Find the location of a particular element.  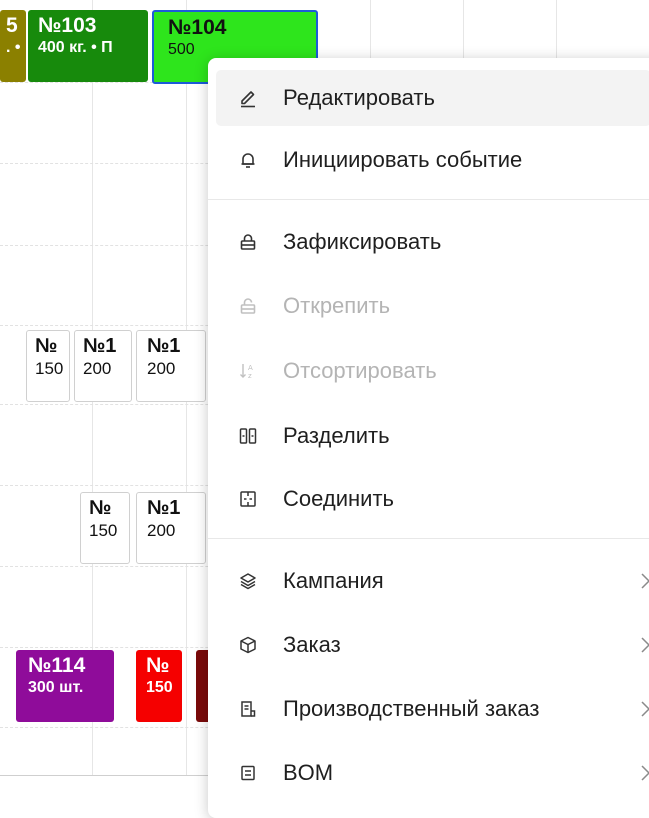

menu-item-label: Редактировать is located at coordinates (359, 97).